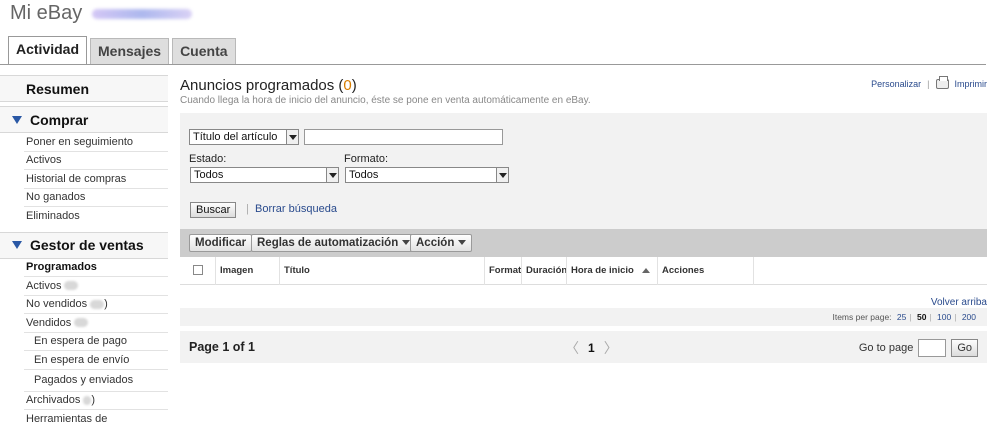 The height and width of the screenshot is (431, 999). I want to click on per-page-200: 200, so click(969, 317).